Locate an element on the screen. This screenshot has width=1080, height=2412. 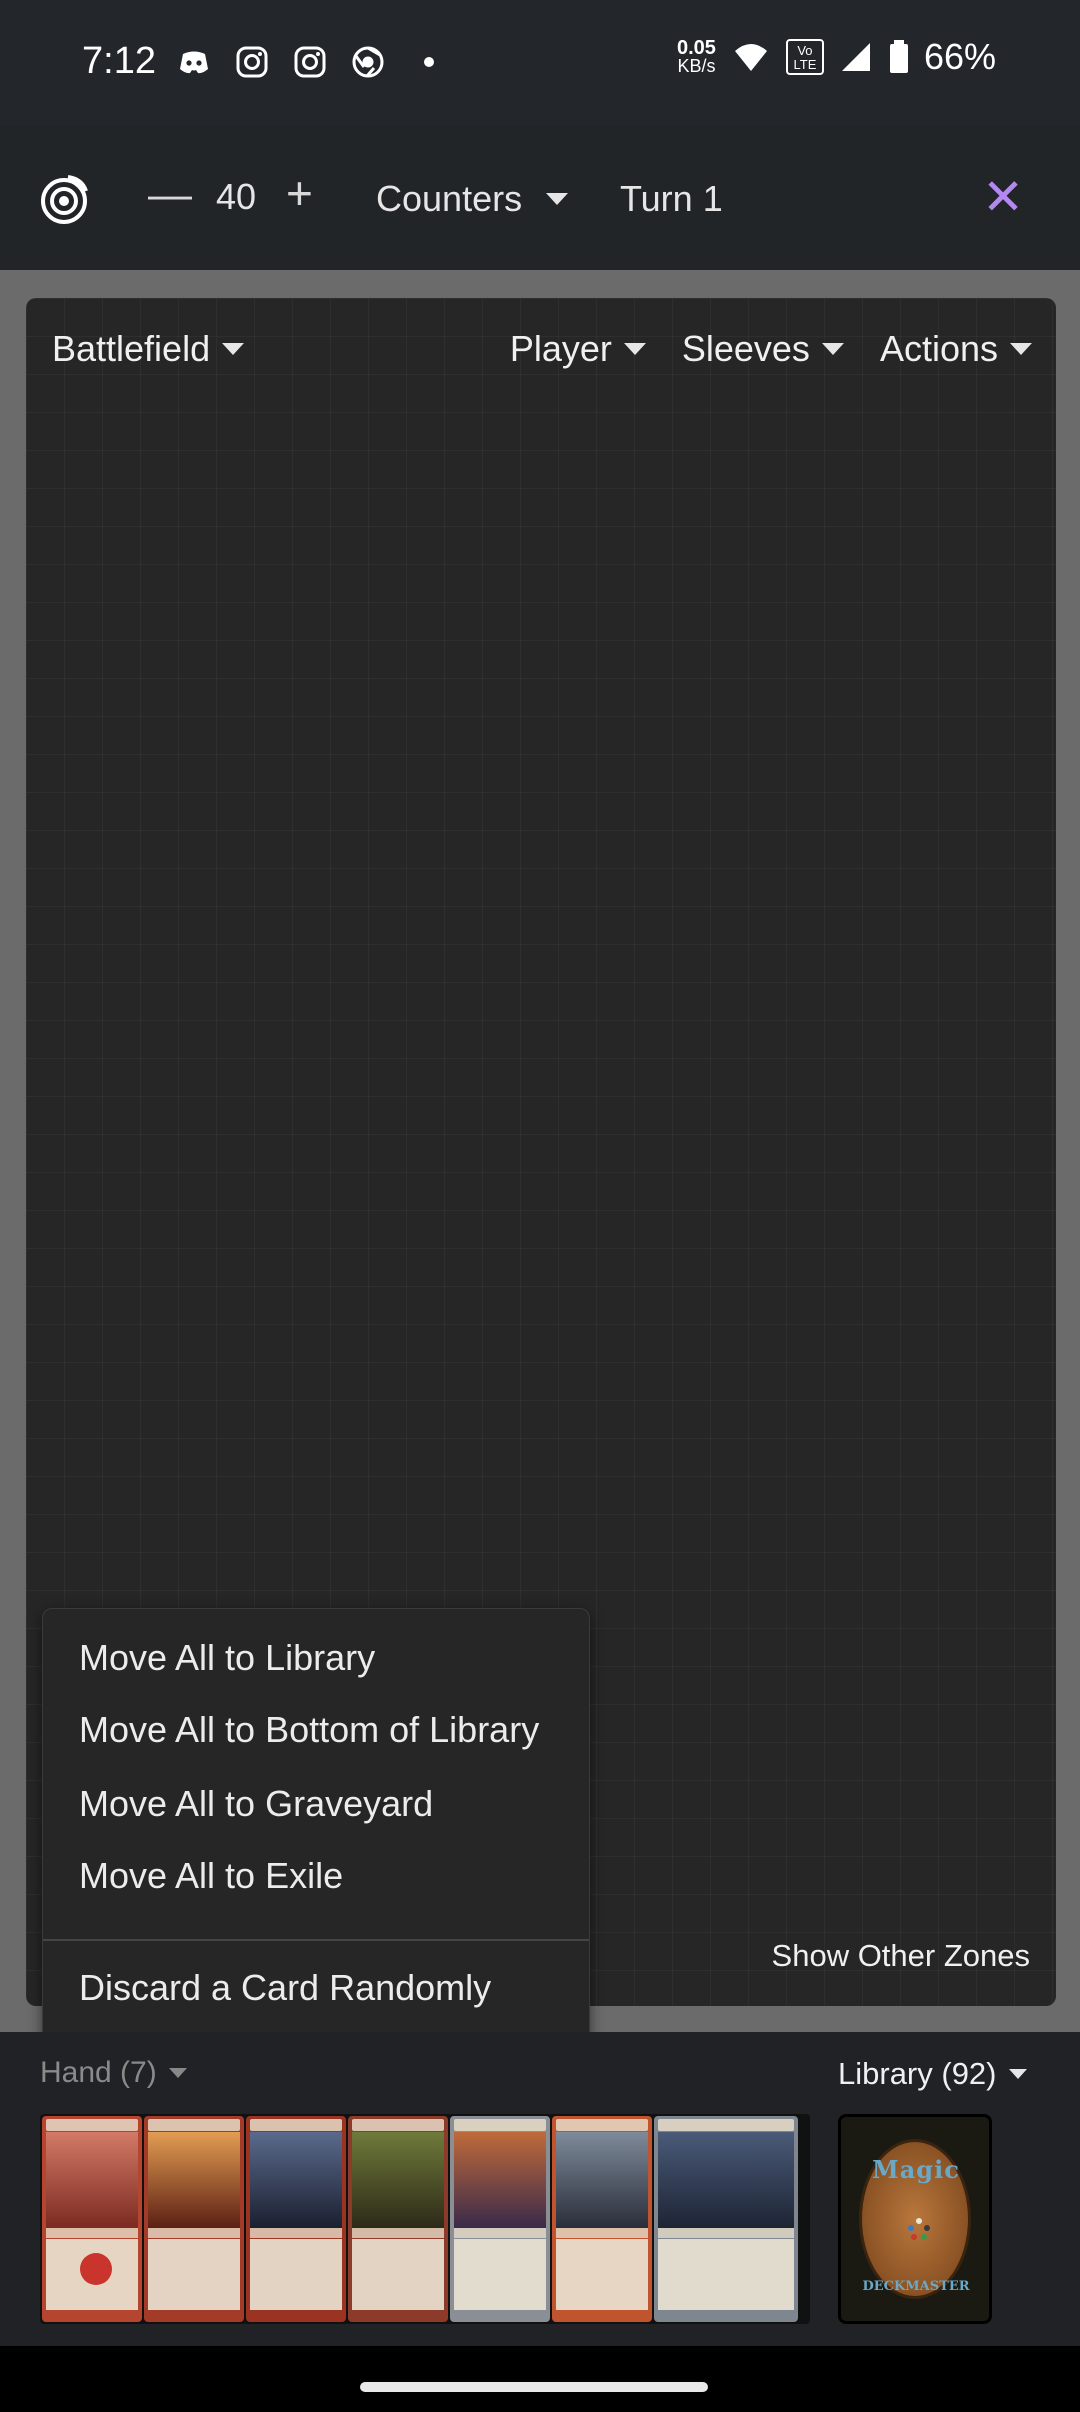
menu-item-discard-a-card-randomly: Discard a Card Randomly is located at coordinates (285, 1988).